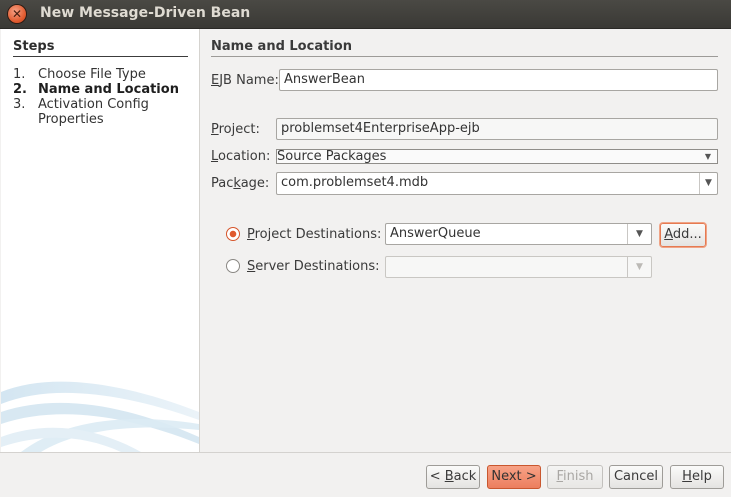  What do you see at coordinates (245, 80) in the screenshot?
I see `ejb-name-label: EJB Name:` at bounding box center [245, 80].